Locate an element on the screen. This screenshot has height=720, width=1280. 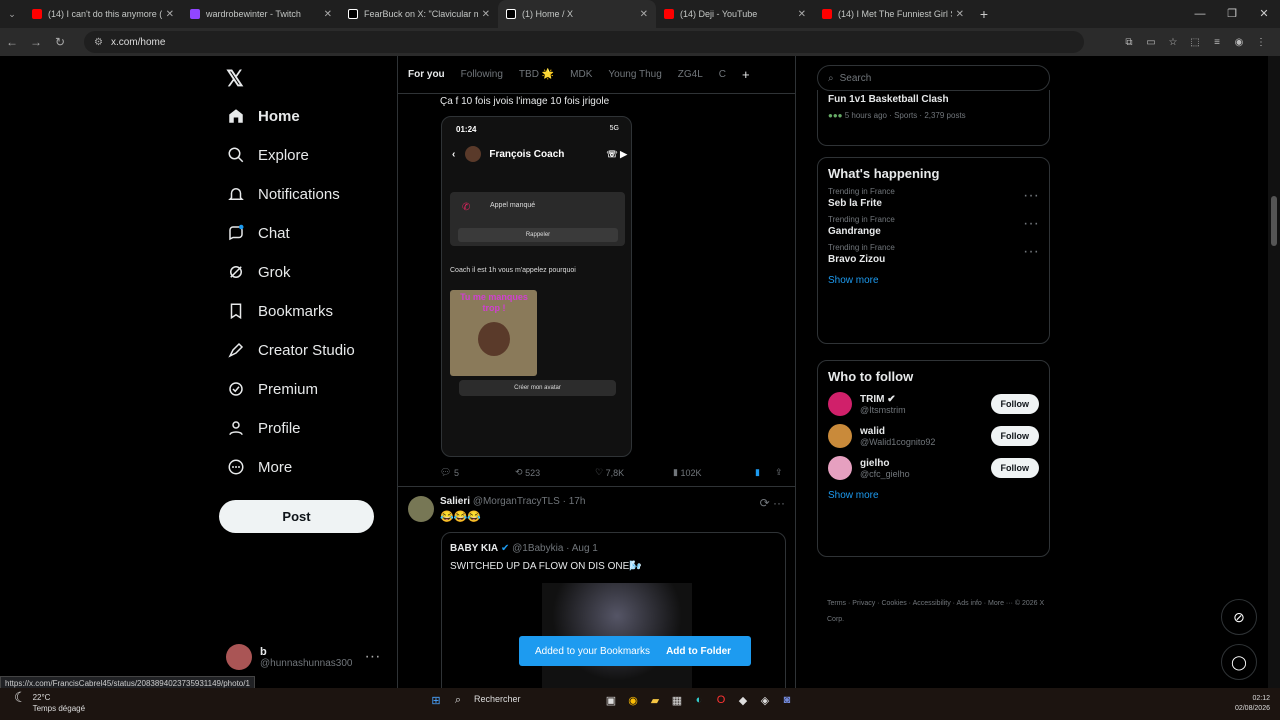
star-icon: ☆ is located at coordinates (1173, 42).